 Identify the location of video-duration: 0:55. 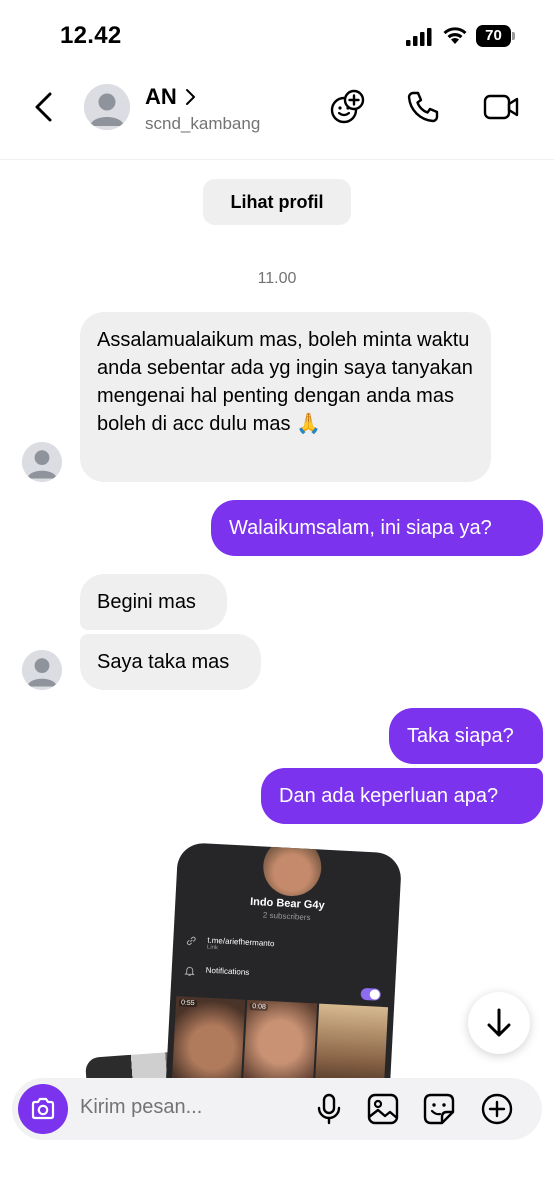
(187, 1003).